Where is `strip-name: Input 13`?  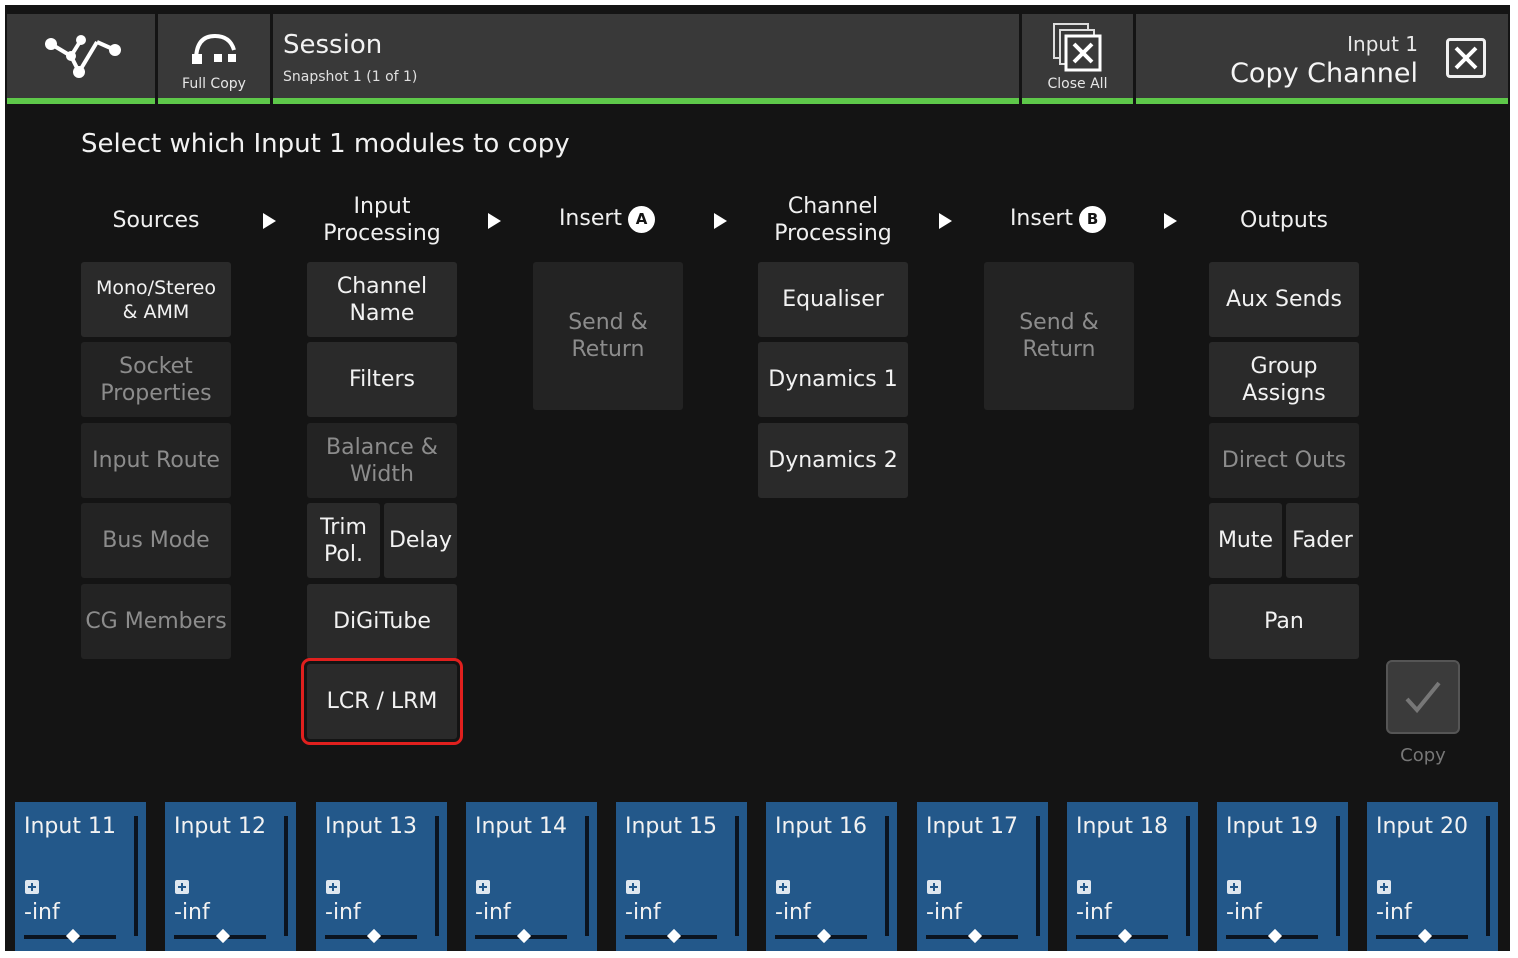 strip-name: Input 13 is located at coordinates (371, 826).